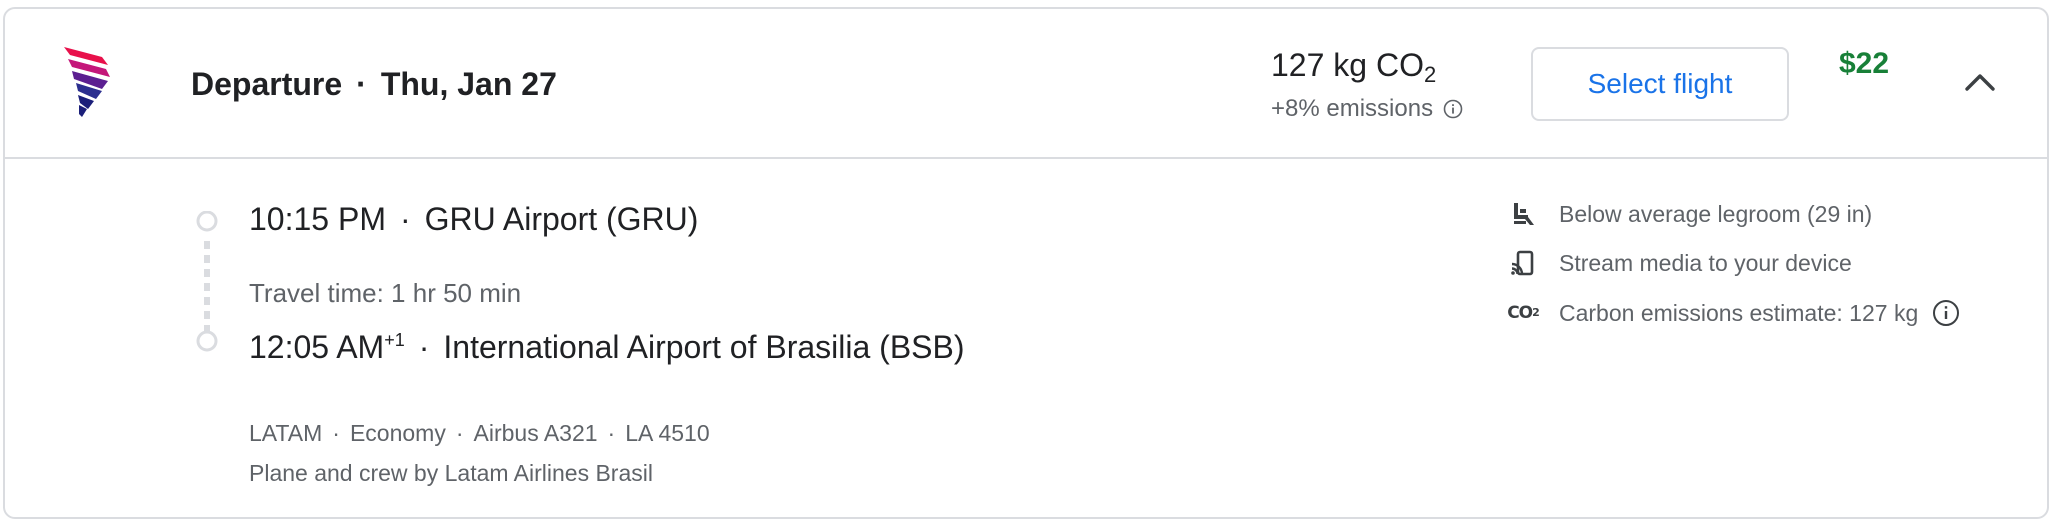  What do you see at coordinates (451, 473) in the screenshot?
I see `operator-note: Plane and crew by Latam Airlines Brasil` at bounding box center [451, 473].